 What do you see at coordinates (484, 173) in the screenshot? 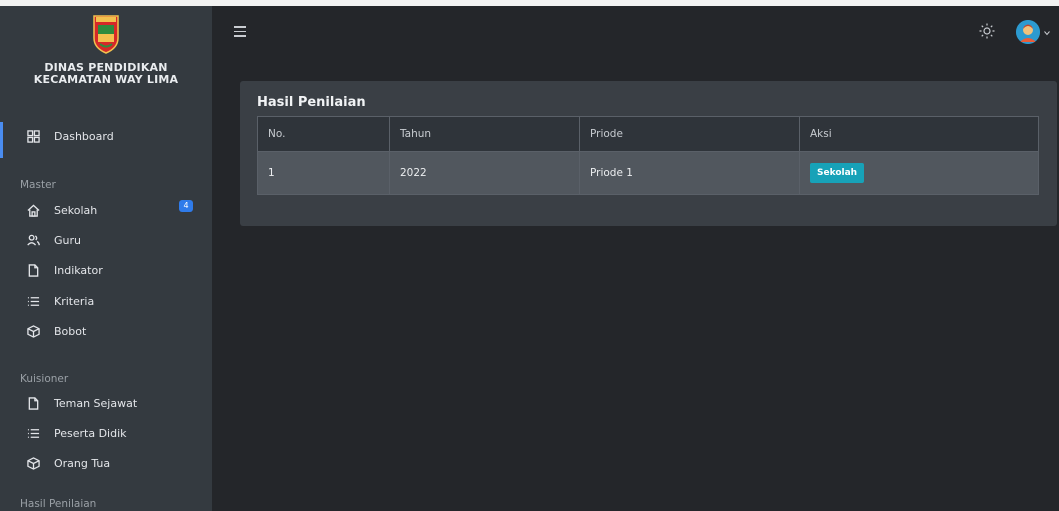
I see `cell-tahun: 2022` at bounding box center [484, 173].